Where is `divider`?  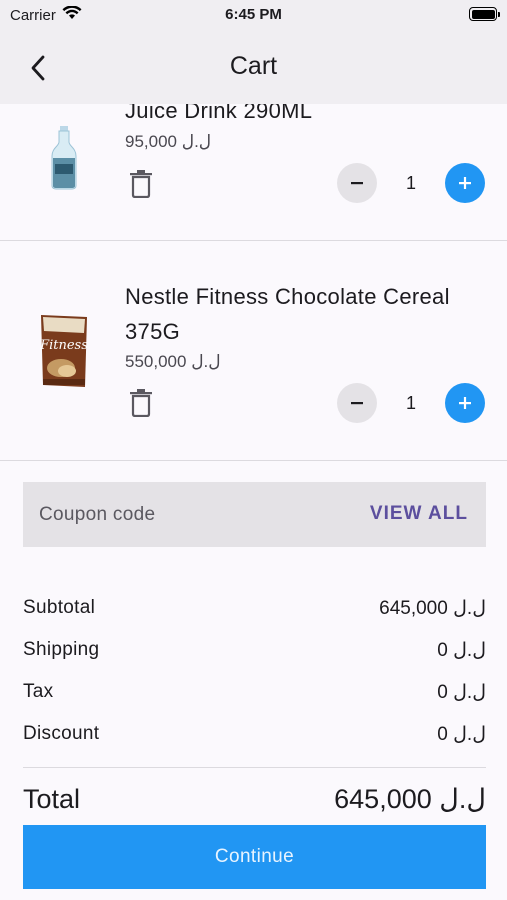
divider is located at coordinates (254, 767).